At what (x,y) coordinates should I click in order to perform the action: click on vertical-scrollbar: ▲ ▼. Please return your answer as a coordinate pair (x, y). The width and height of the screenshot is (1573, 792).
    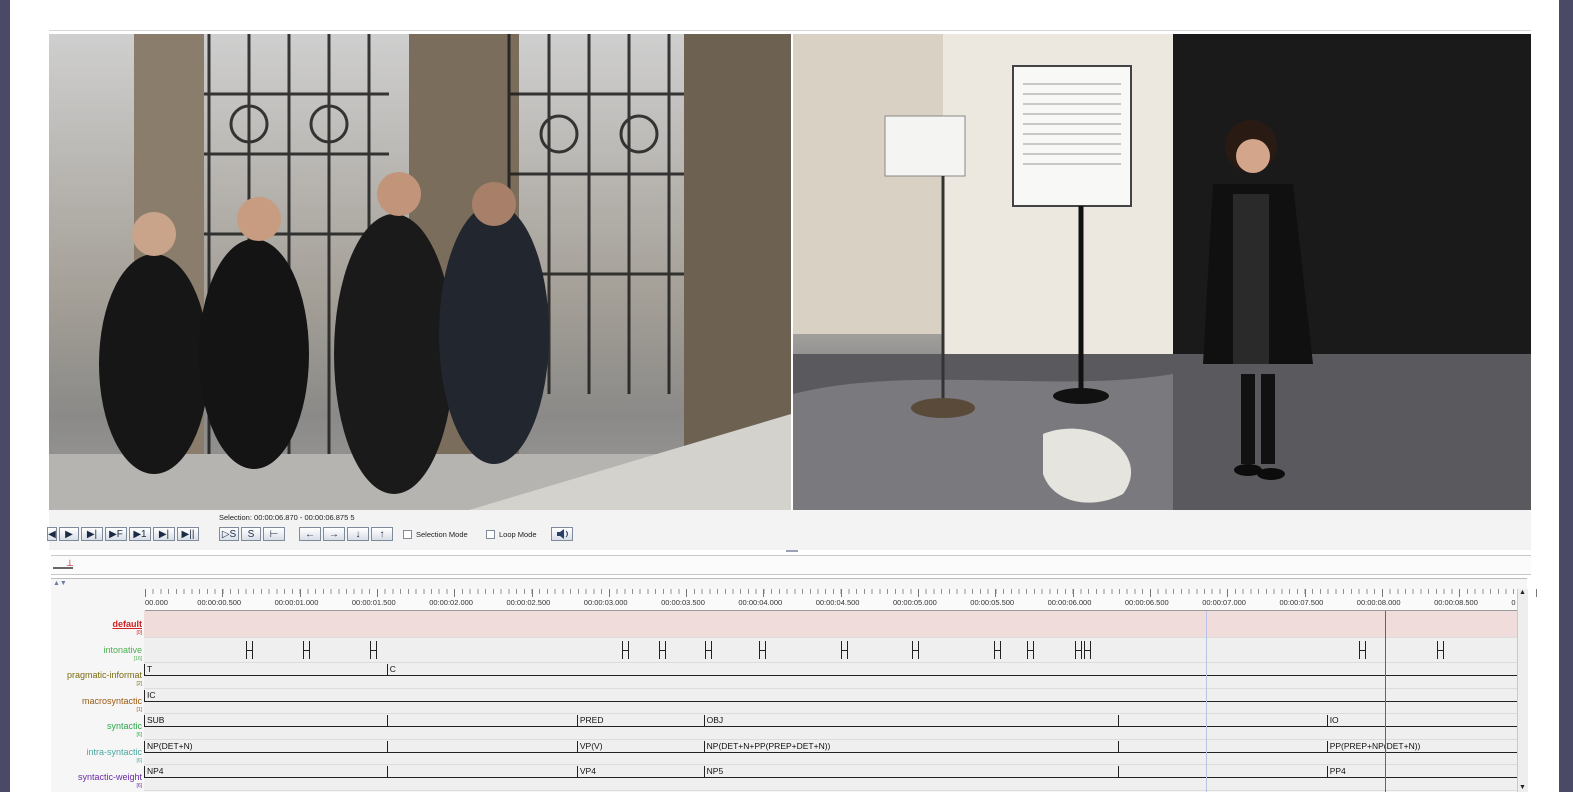
    Looking at the image, I should click on (1522, 690).